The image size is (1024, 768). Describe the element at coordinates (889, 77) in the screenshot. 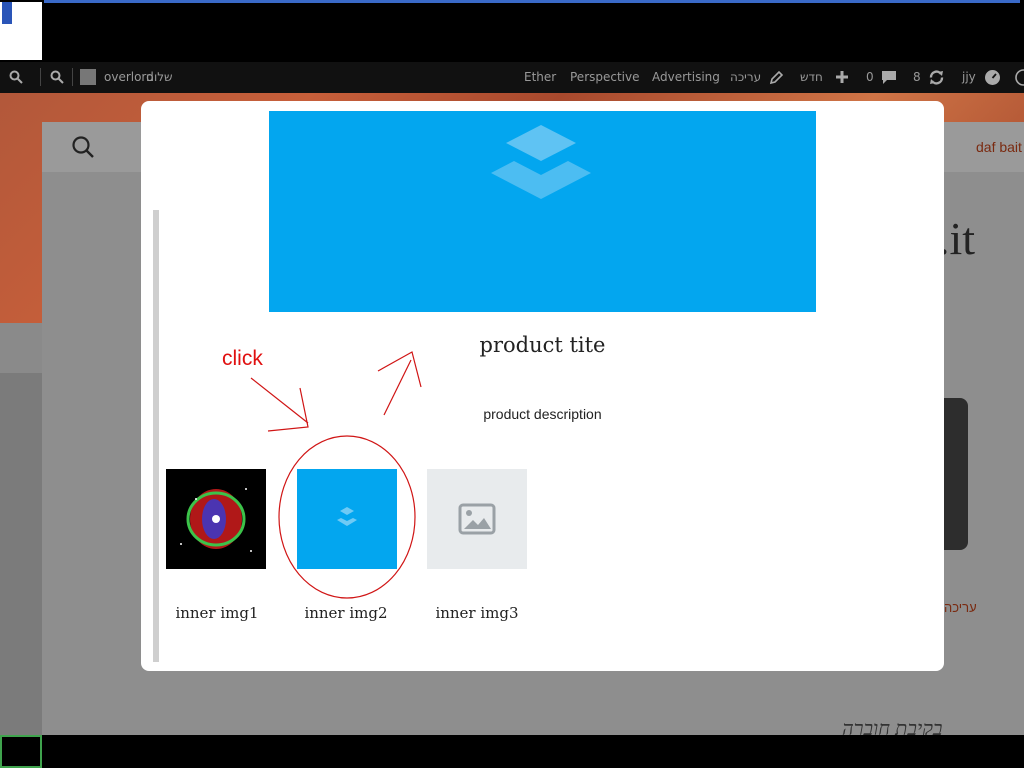

I see `comment-icon` at that location.